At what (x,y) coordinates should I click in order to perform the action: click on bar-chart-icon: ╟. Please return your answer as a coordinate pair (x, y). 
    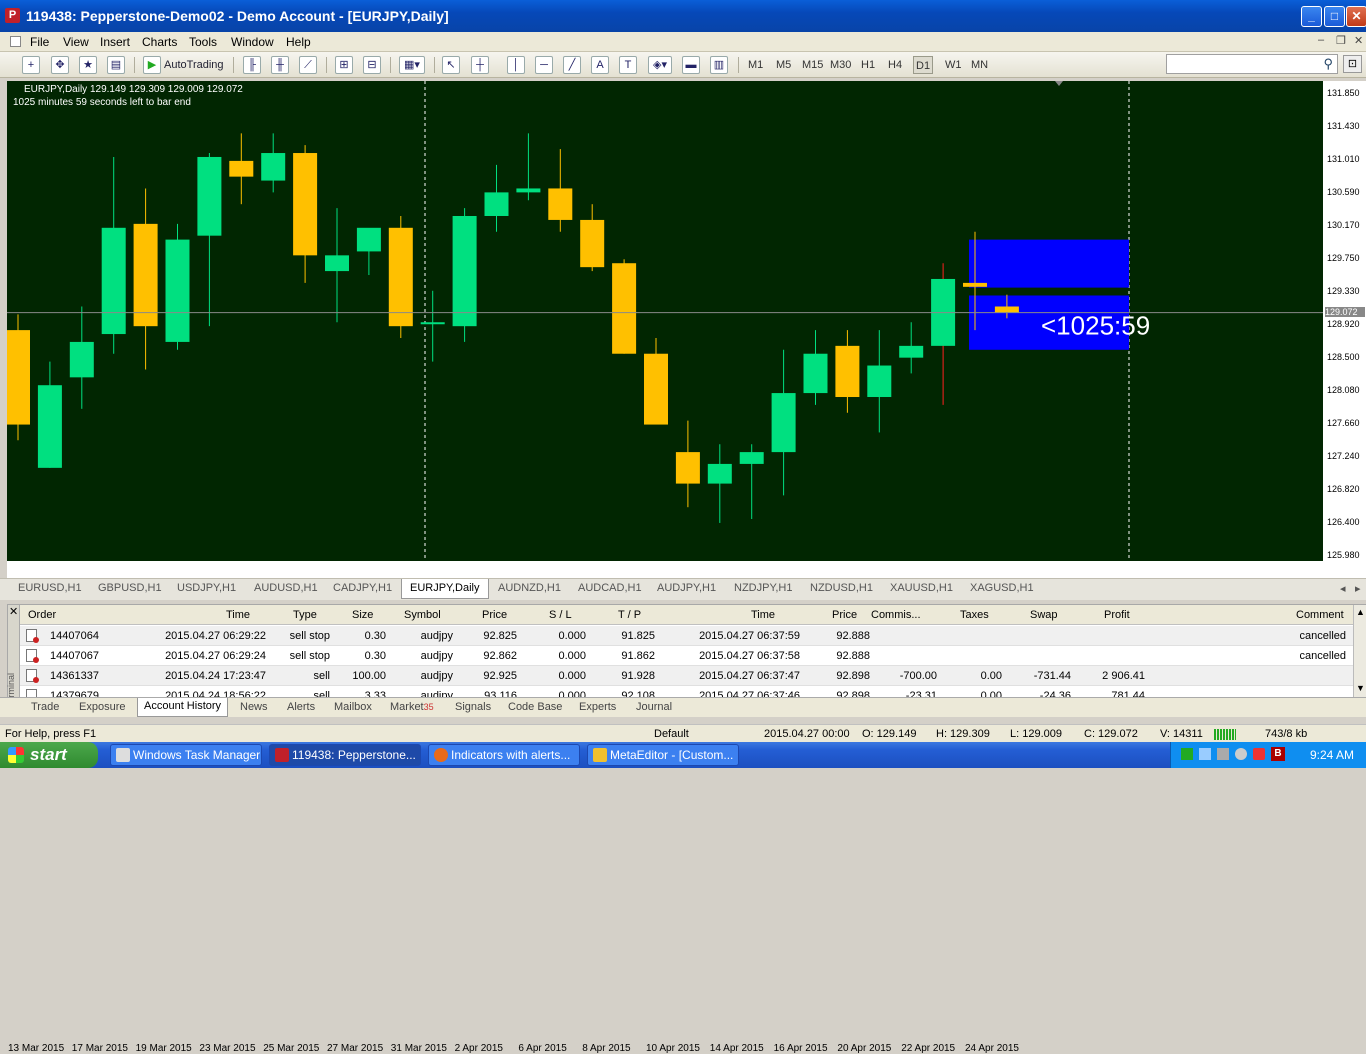
    Looking at the image, I should click on (252, 65).